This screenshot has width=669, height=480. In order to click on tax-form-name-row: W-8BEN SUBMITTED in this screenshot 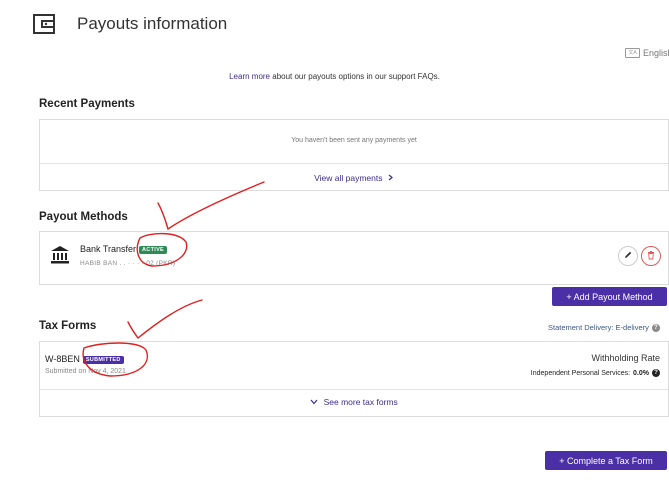, I will do `click(84, 359)`.